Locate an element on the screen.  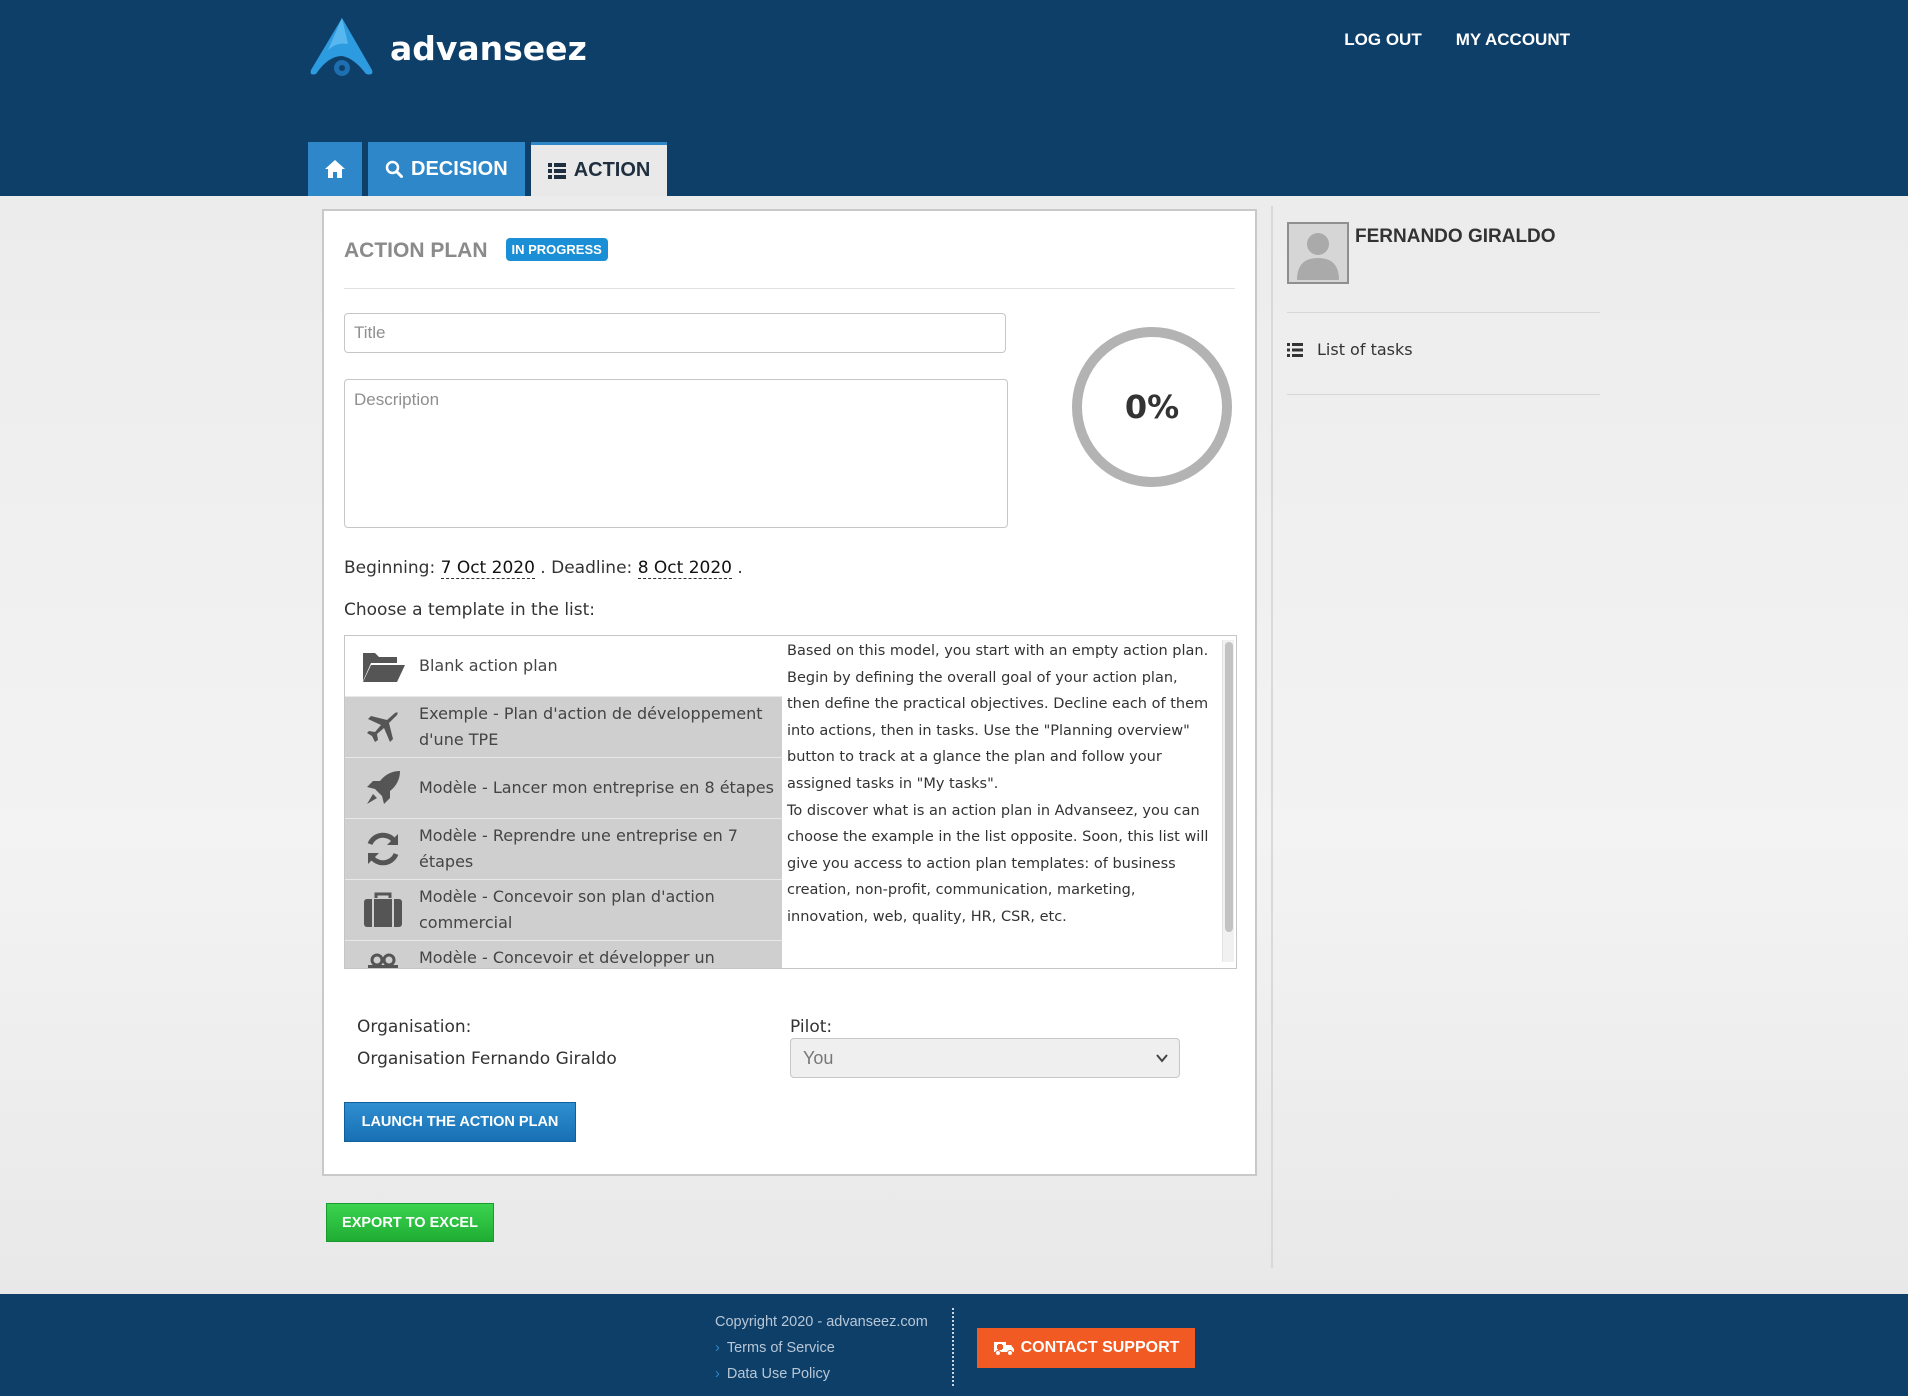
tab-decision-label: DECISION is located at coordinates (459, 168).